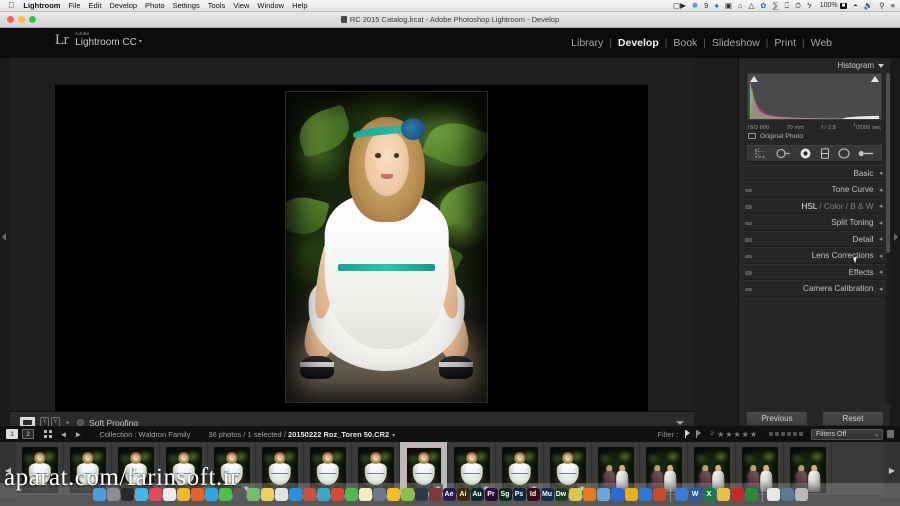 The width and height of the screenshot is (900, 506). I want to click on itunes-icon, so click(309, 494).